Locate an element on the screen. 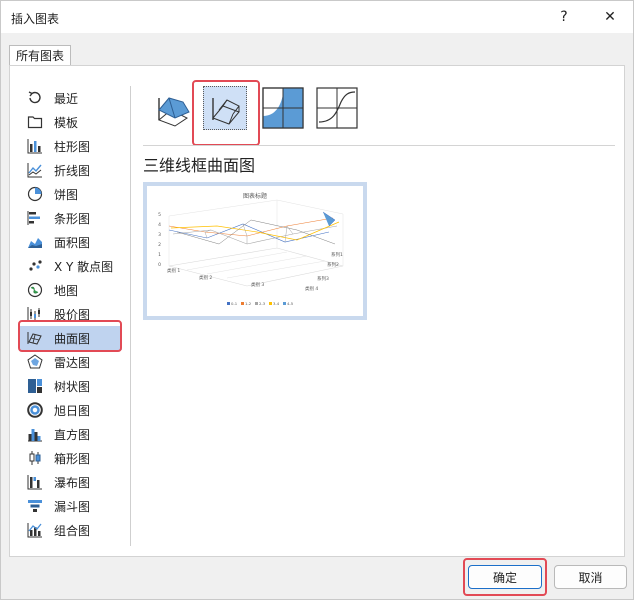  funnel-chart-icon is located at coordinates (35, 506).